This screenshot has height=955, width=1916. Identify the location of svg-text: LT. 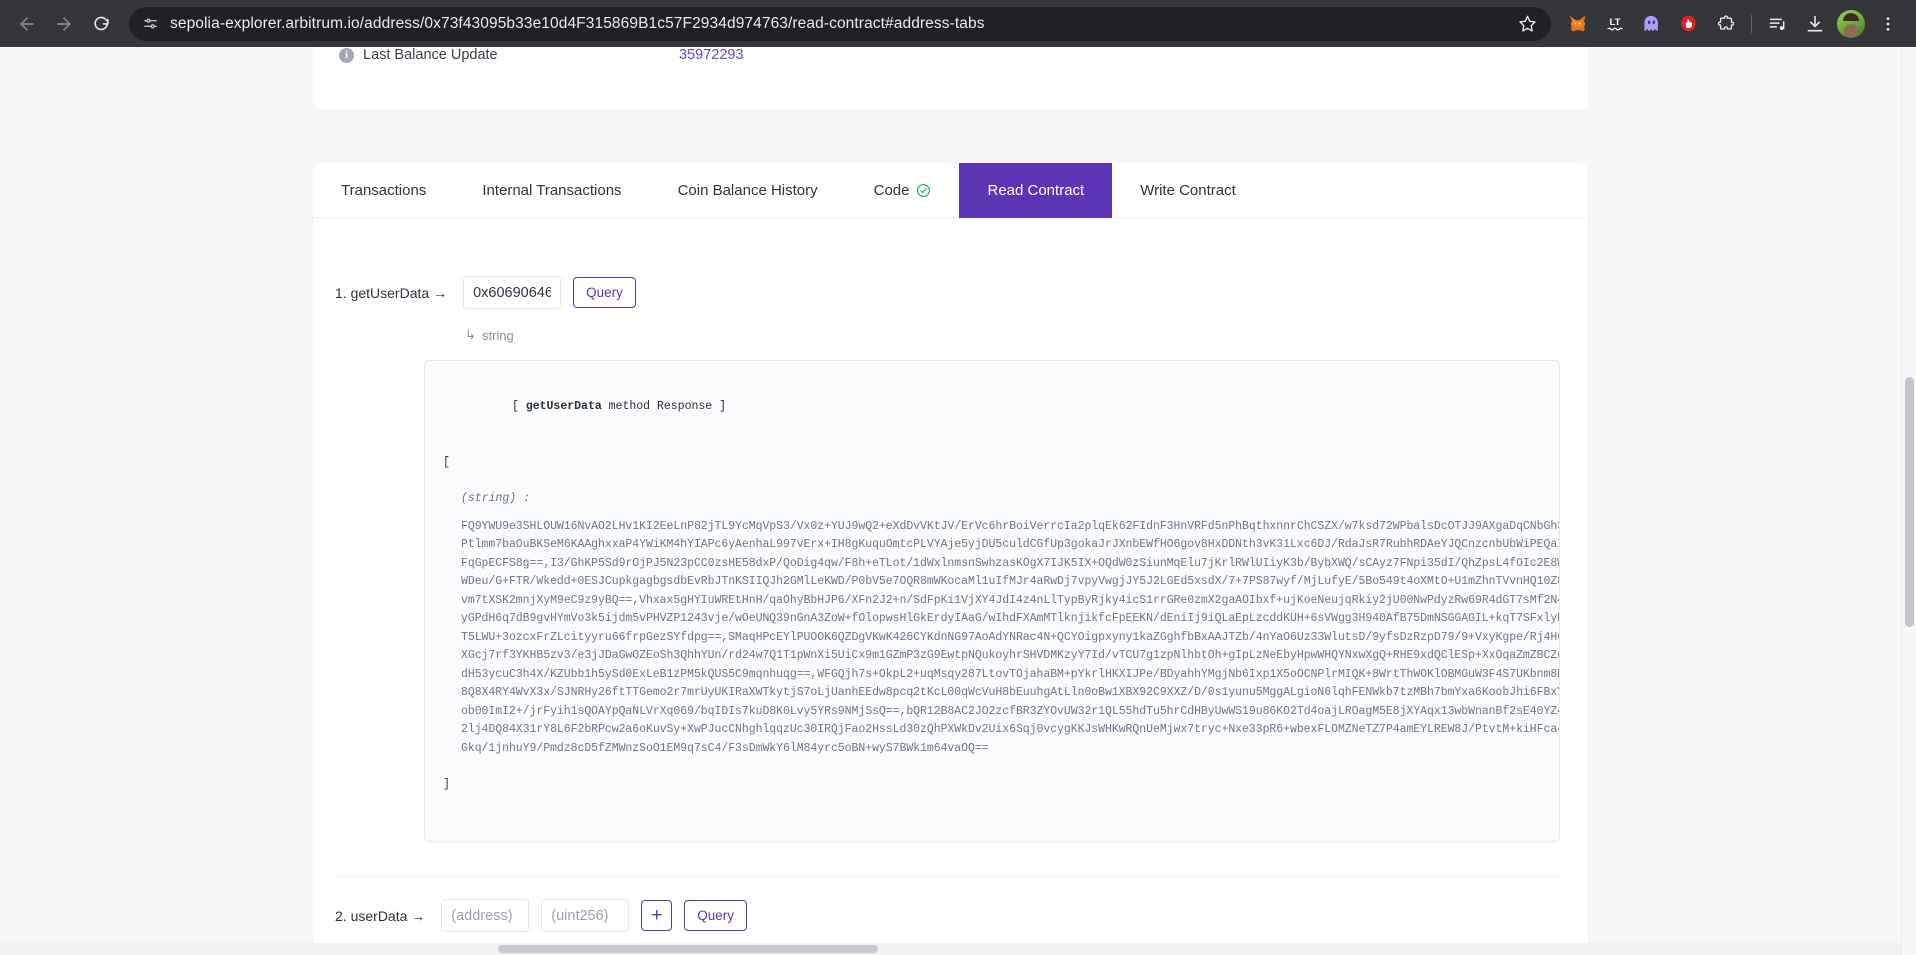
(1614, 21).